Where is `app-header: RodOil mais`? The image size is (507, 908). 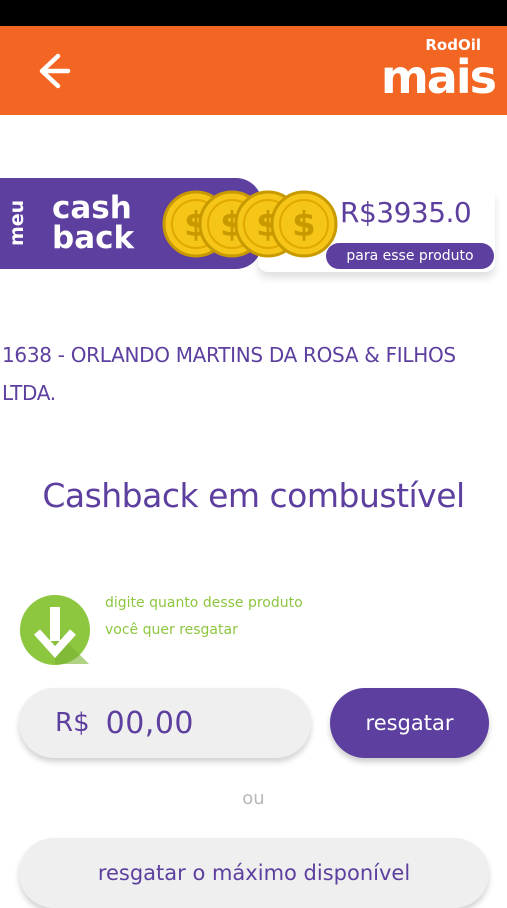 app-header: RodOil mais is located at coordinates (253, 70).